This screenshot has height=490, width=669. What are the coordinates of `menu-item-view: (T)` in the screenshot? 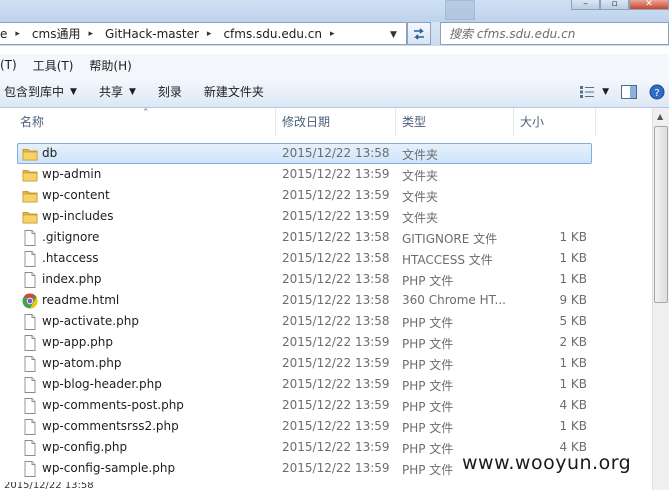 It's located at (12, 65).